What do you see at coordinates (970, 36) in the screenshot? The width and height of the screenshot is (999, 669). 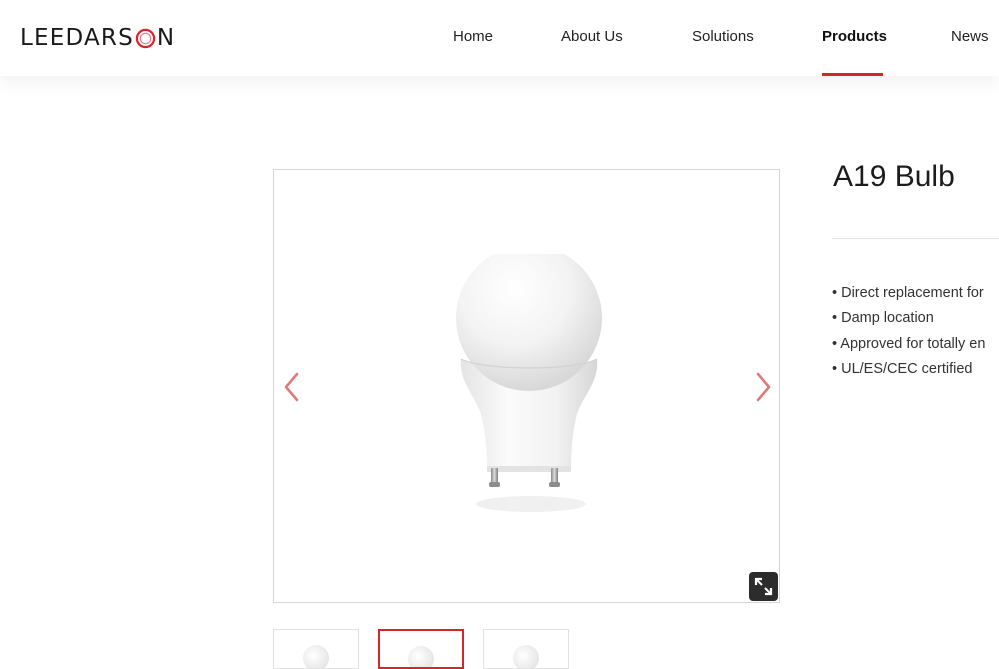 I see `nav-news: News` at bounding box center [970, 36].